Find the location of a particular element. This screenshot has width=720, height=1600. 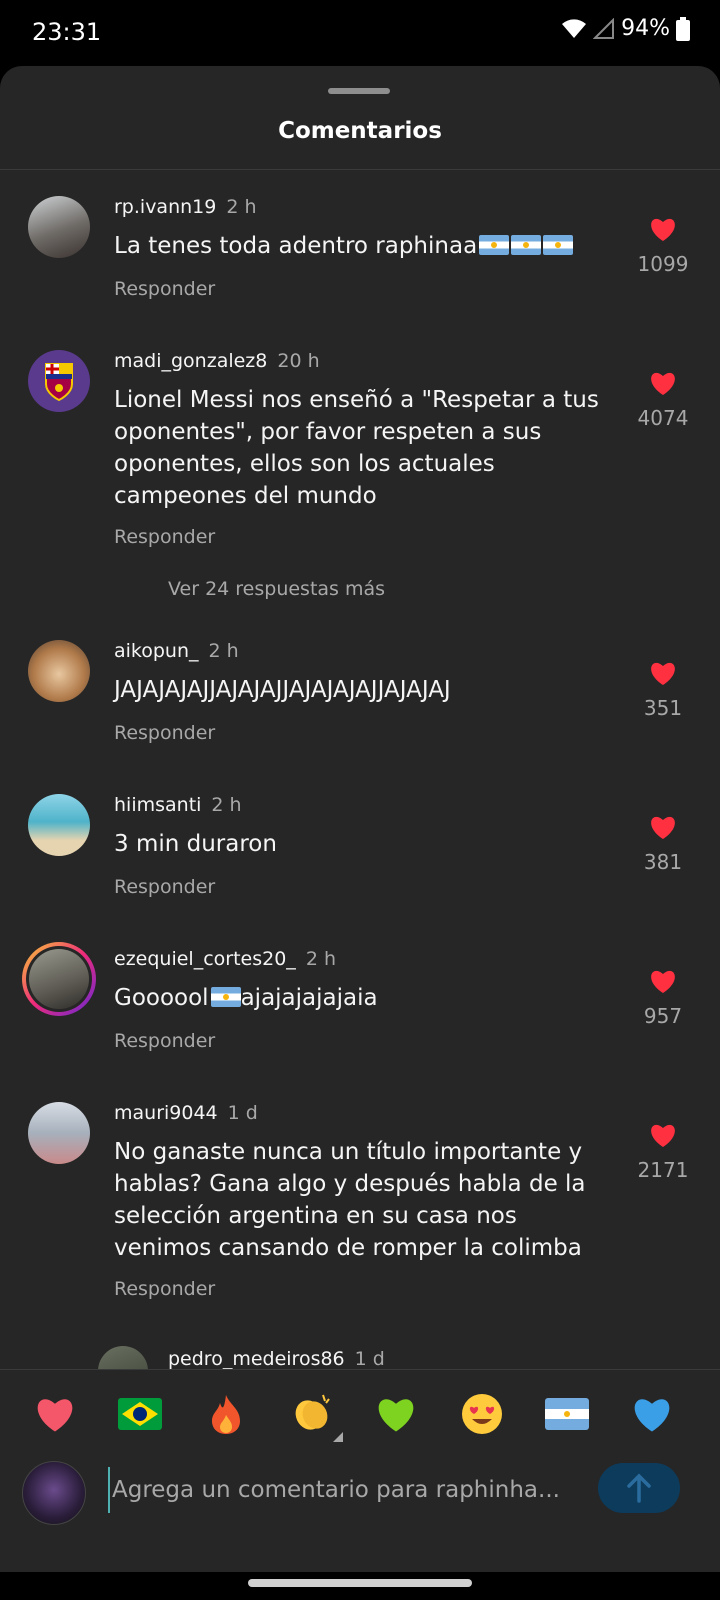

divider is located at coordinates (360, 169).